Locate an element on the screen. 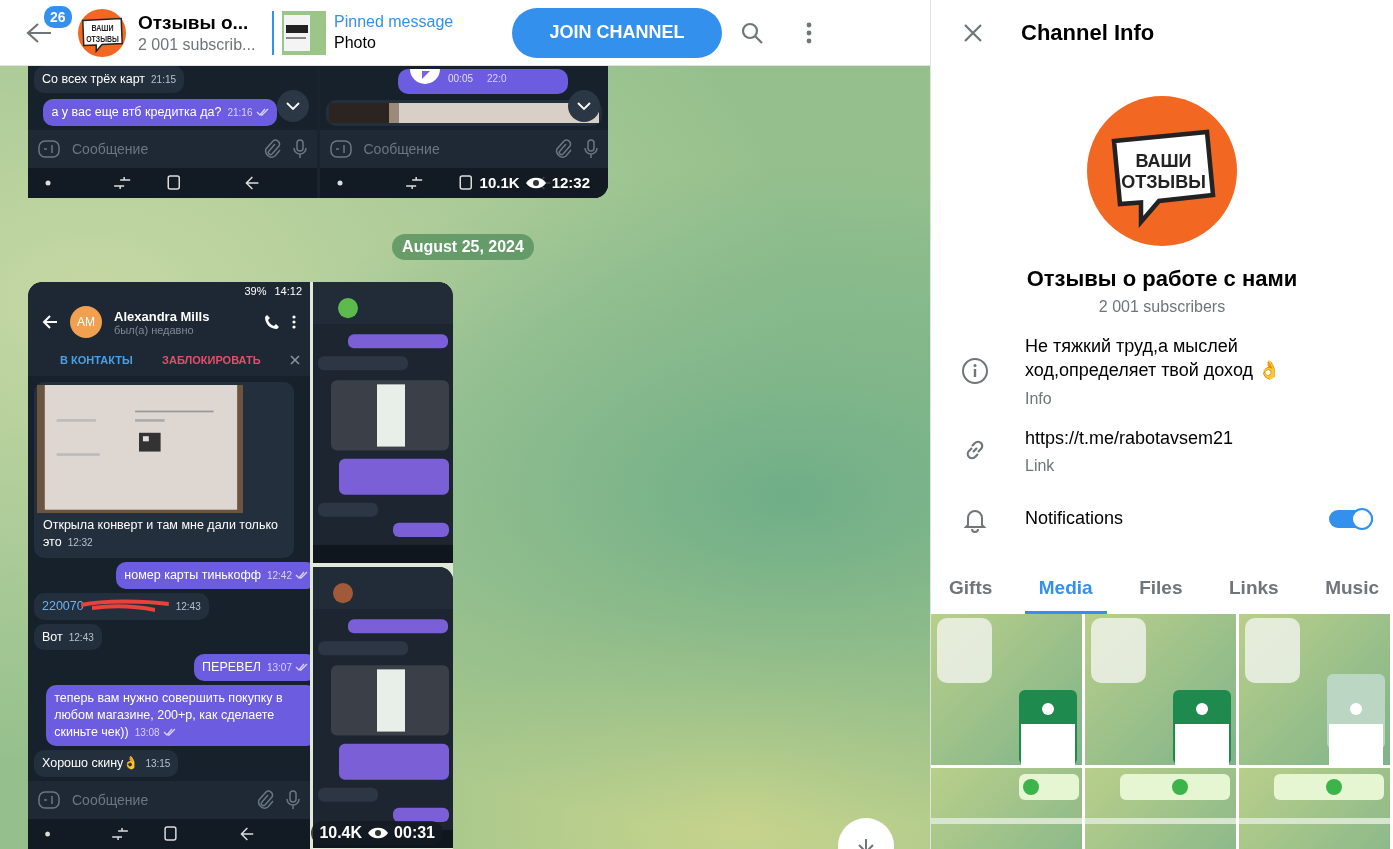 This screenshot has height=849, width=1393. panel-title: Channel Info is located at coordinates (1088, 33).